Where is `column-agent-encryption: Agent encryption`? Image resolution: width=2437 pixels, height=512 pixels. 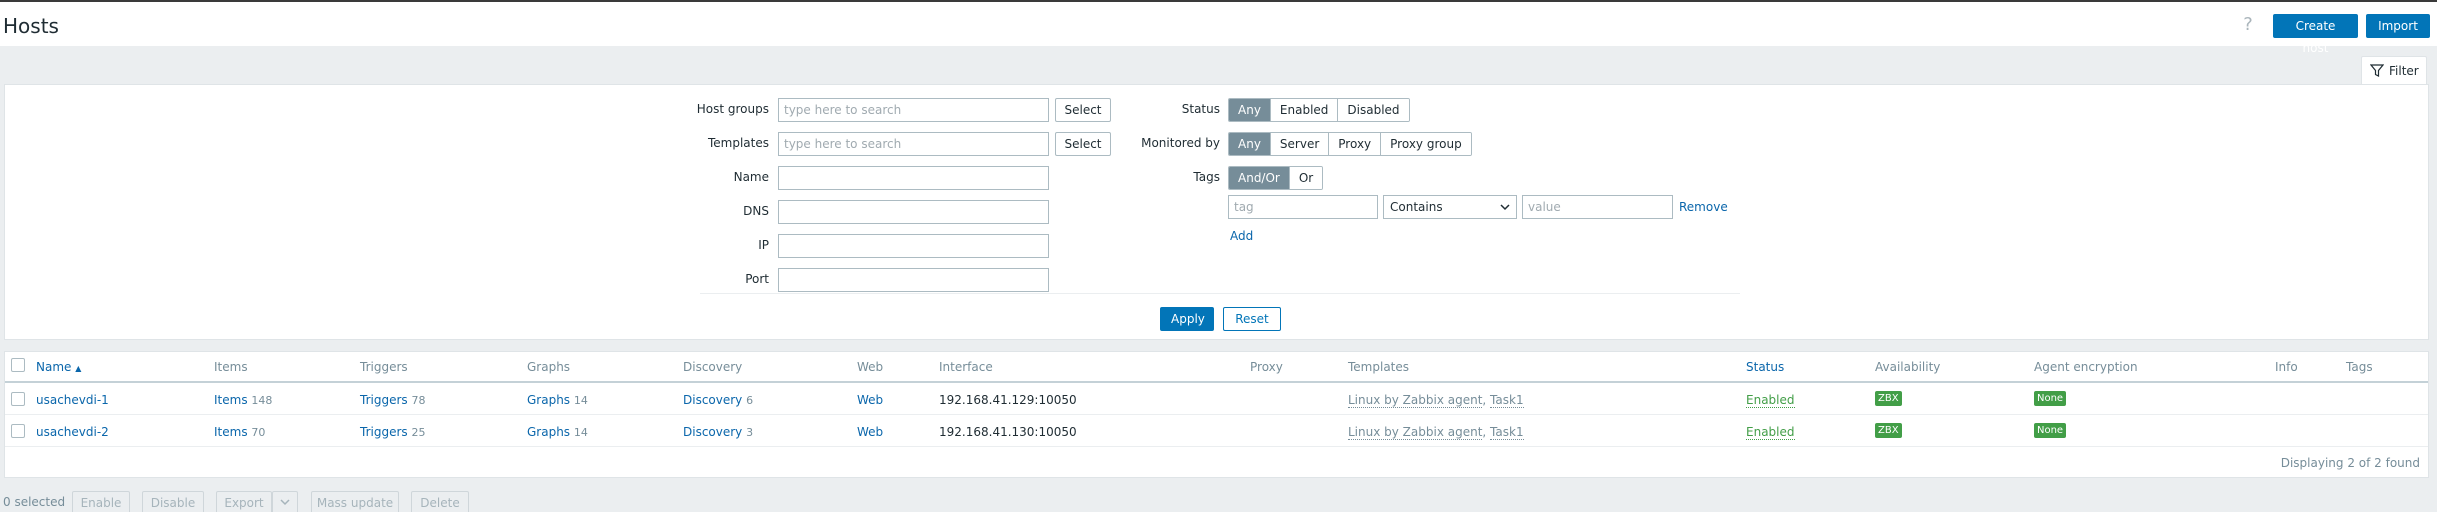
column-agent-encryption: Agent encryption is located at coordinates (2086, 367).